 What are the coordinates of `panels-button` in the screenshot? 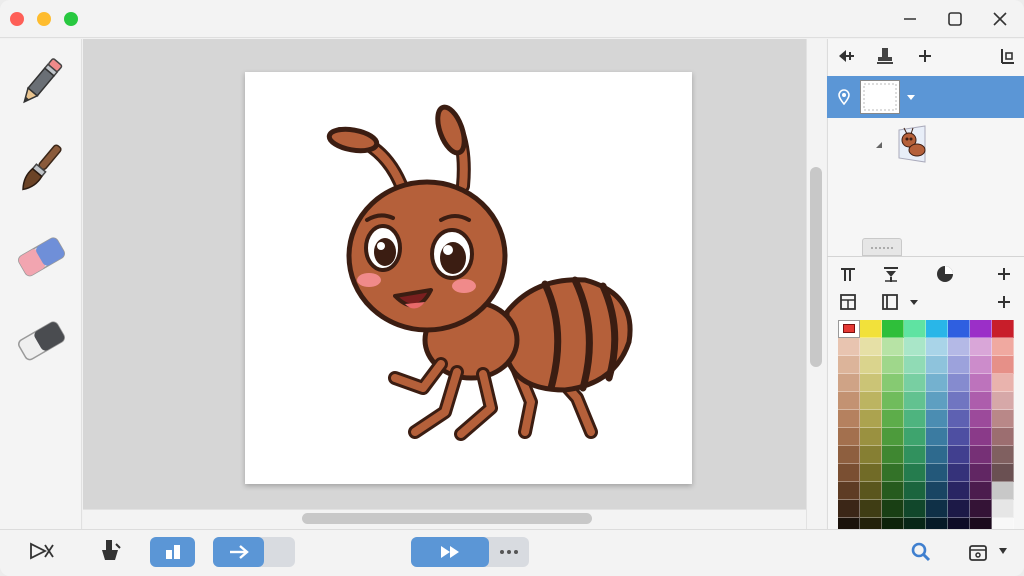 It's located at (172, 552).